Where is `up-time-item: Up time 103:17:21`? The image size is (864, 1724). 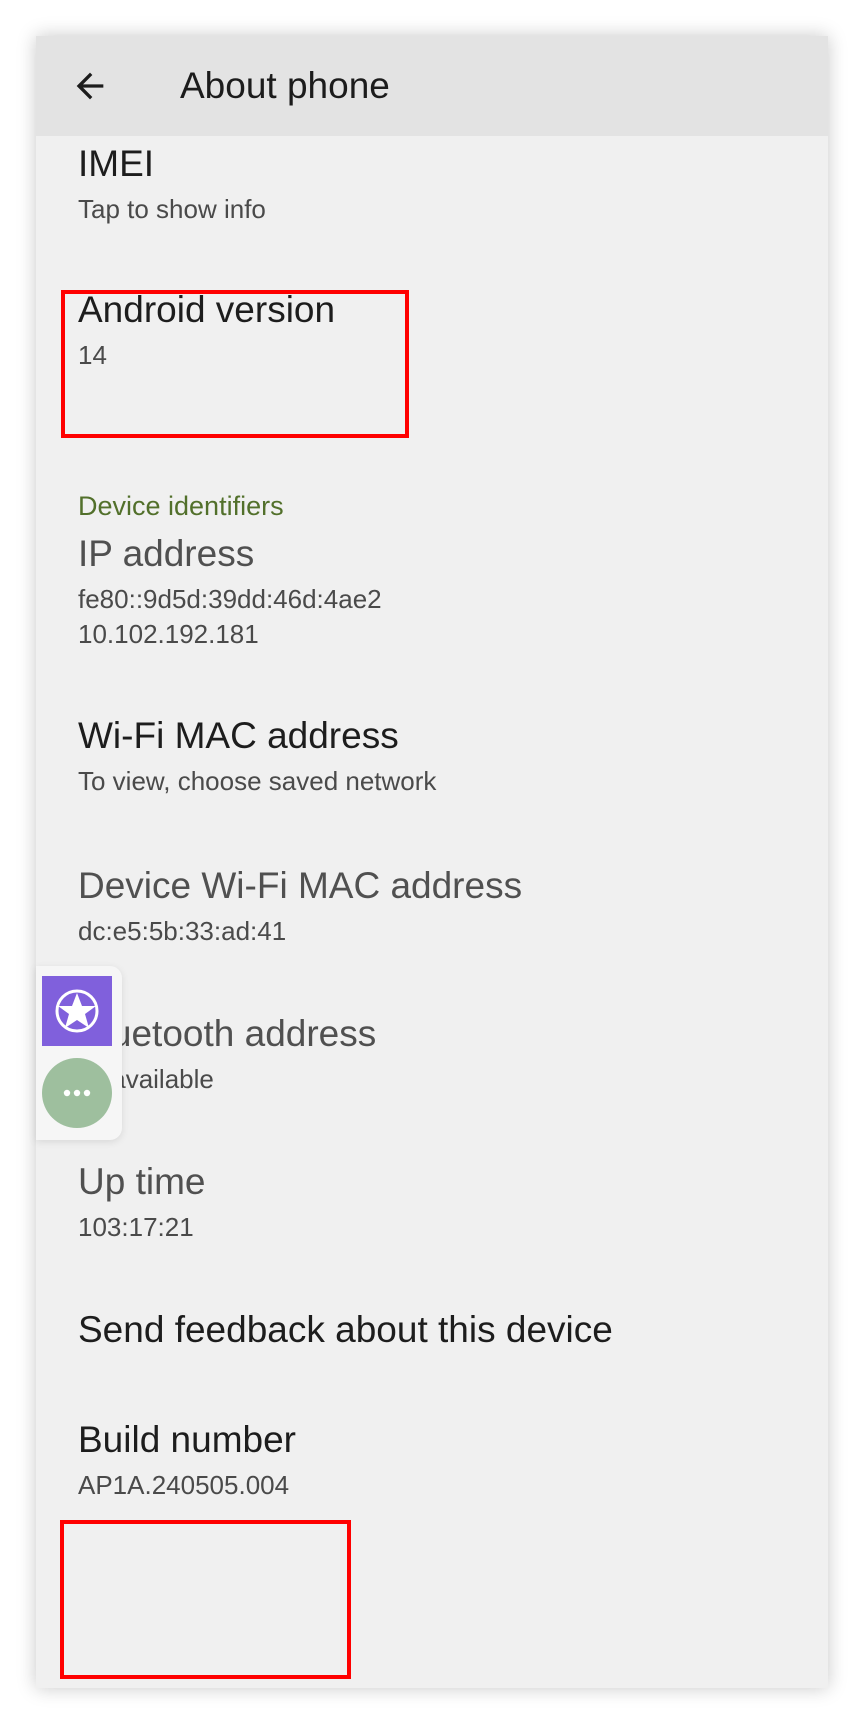
up-time-item: Up time 103:17:21 is located at coordinates (141, 1201).